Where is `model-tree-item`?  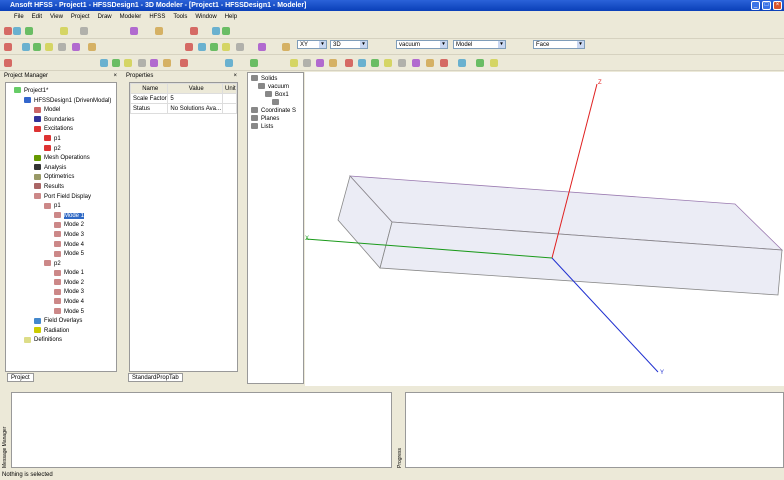
model-tree-item is located at coordinates (275, 103).